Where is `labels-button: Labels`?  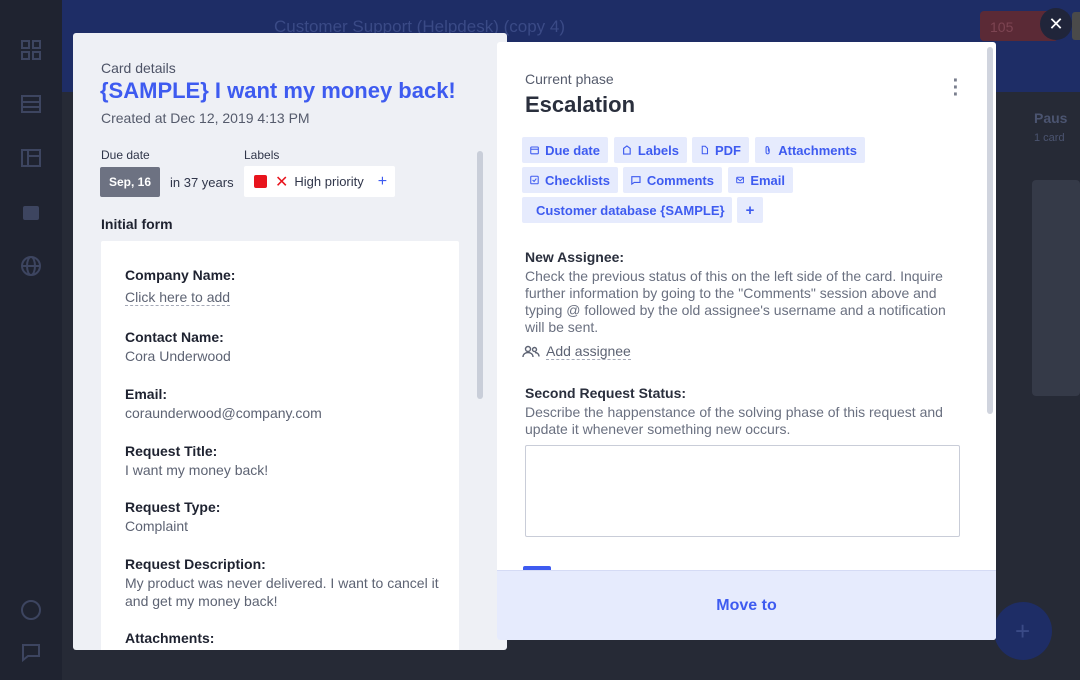 labels-button: Labels is located at coordinates (650, 150).